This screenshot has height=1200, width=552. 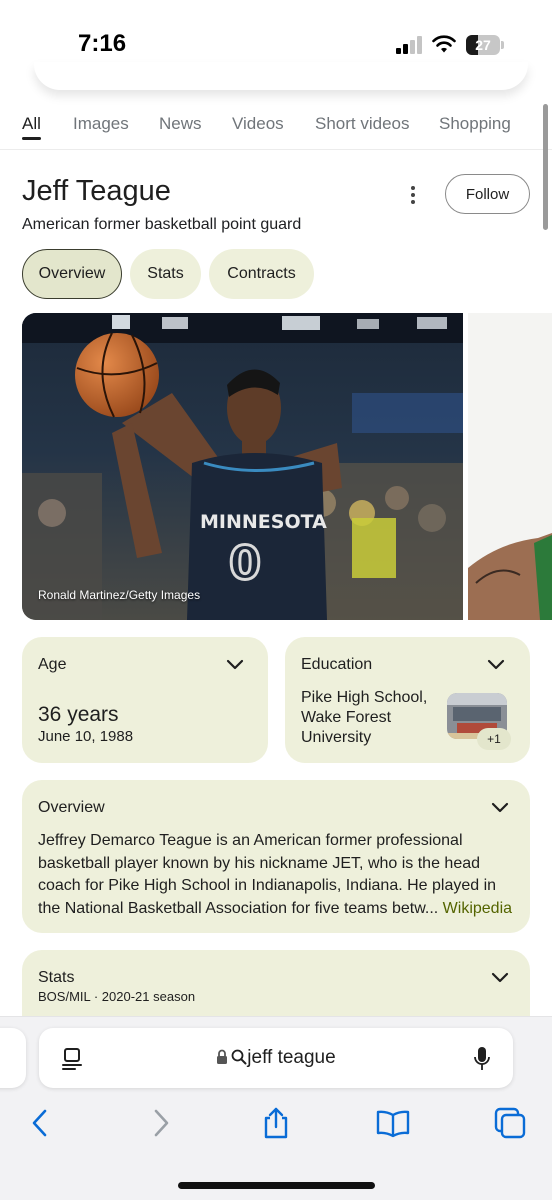 I want to click on address-bar: jeff teague, so click(x=276, y=1058).